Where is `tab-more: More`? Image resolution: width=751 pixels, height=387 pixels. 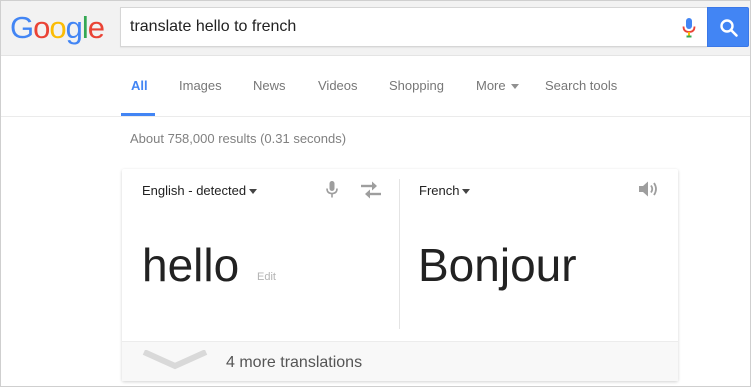 tab-more: More is located at coordinates (497, 85).